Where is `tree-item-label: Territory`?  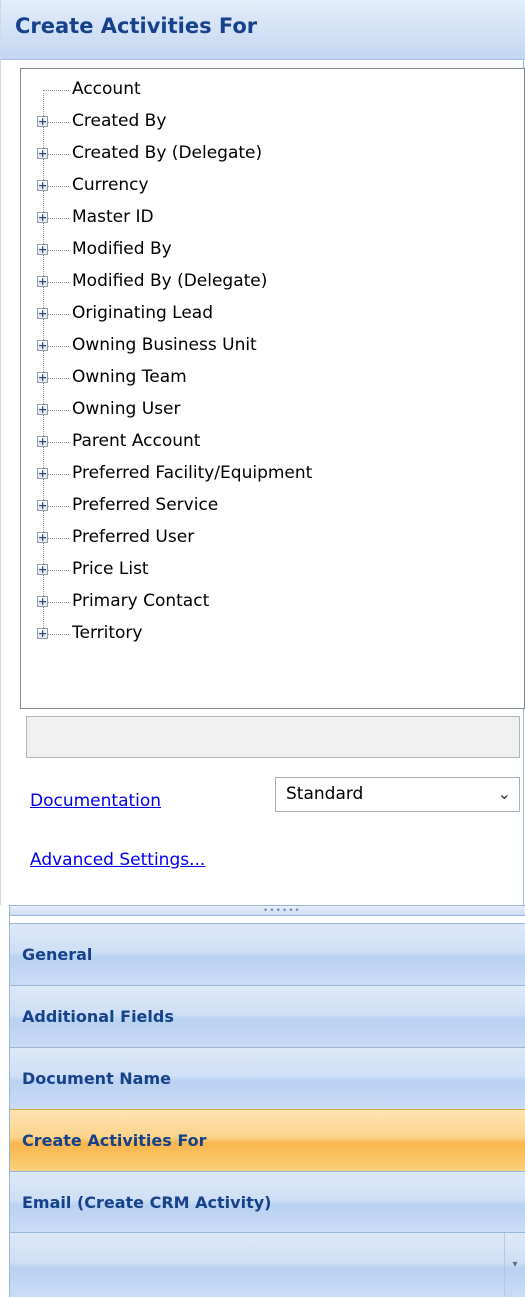 tree-item-label: Territory is located at coordinates (107, 633).